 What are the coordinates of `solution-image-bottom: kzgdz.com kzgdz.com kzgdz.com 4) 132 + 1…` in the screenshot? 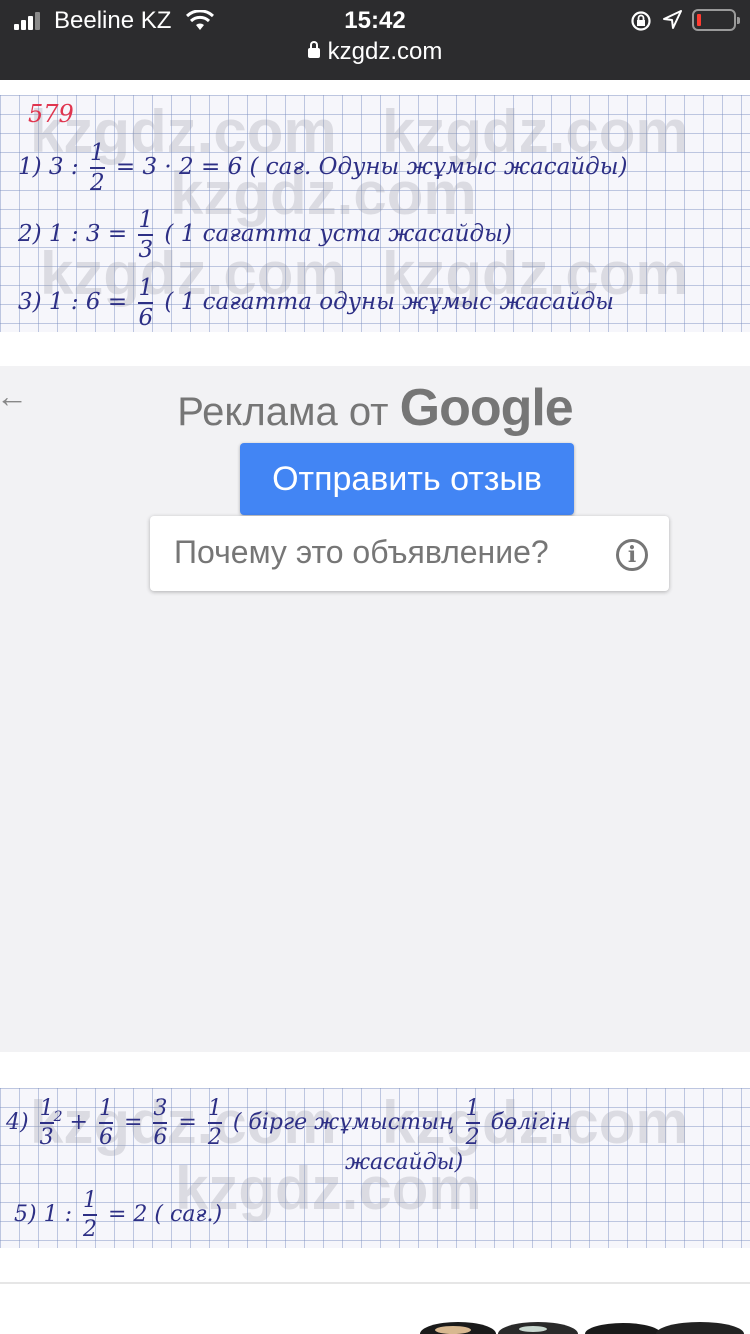 It's located at (375, 1168).